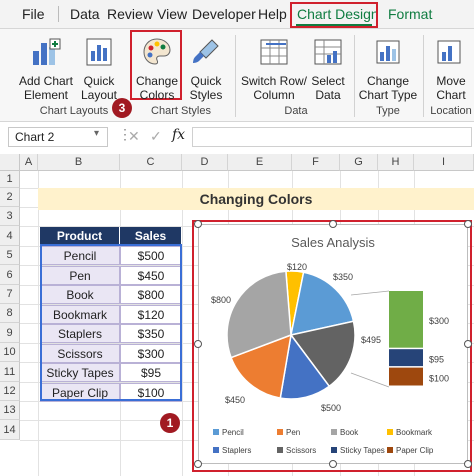  I want to click on legend-entry: Paper Clip, so click(415, 450).